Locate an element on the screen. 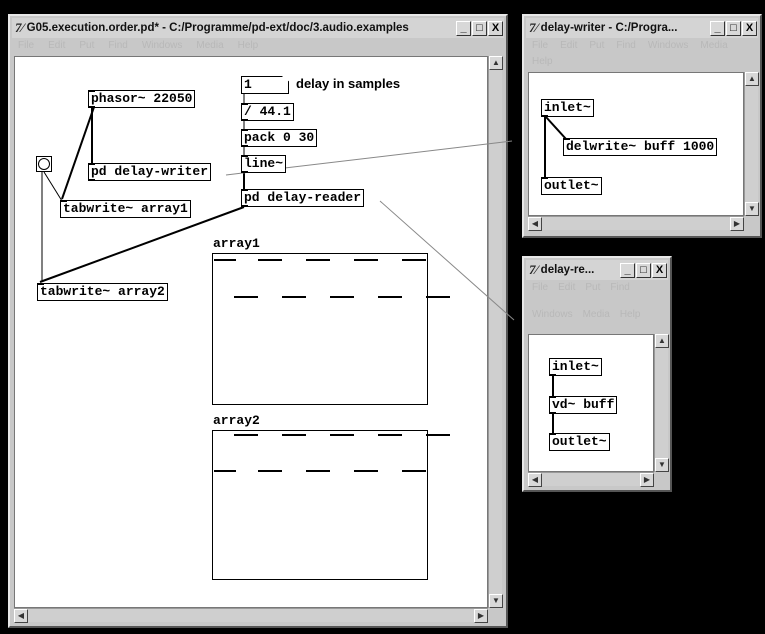  reader-vertical-scrollbar: ▲ ▼ is located at coordinates (661, 403).